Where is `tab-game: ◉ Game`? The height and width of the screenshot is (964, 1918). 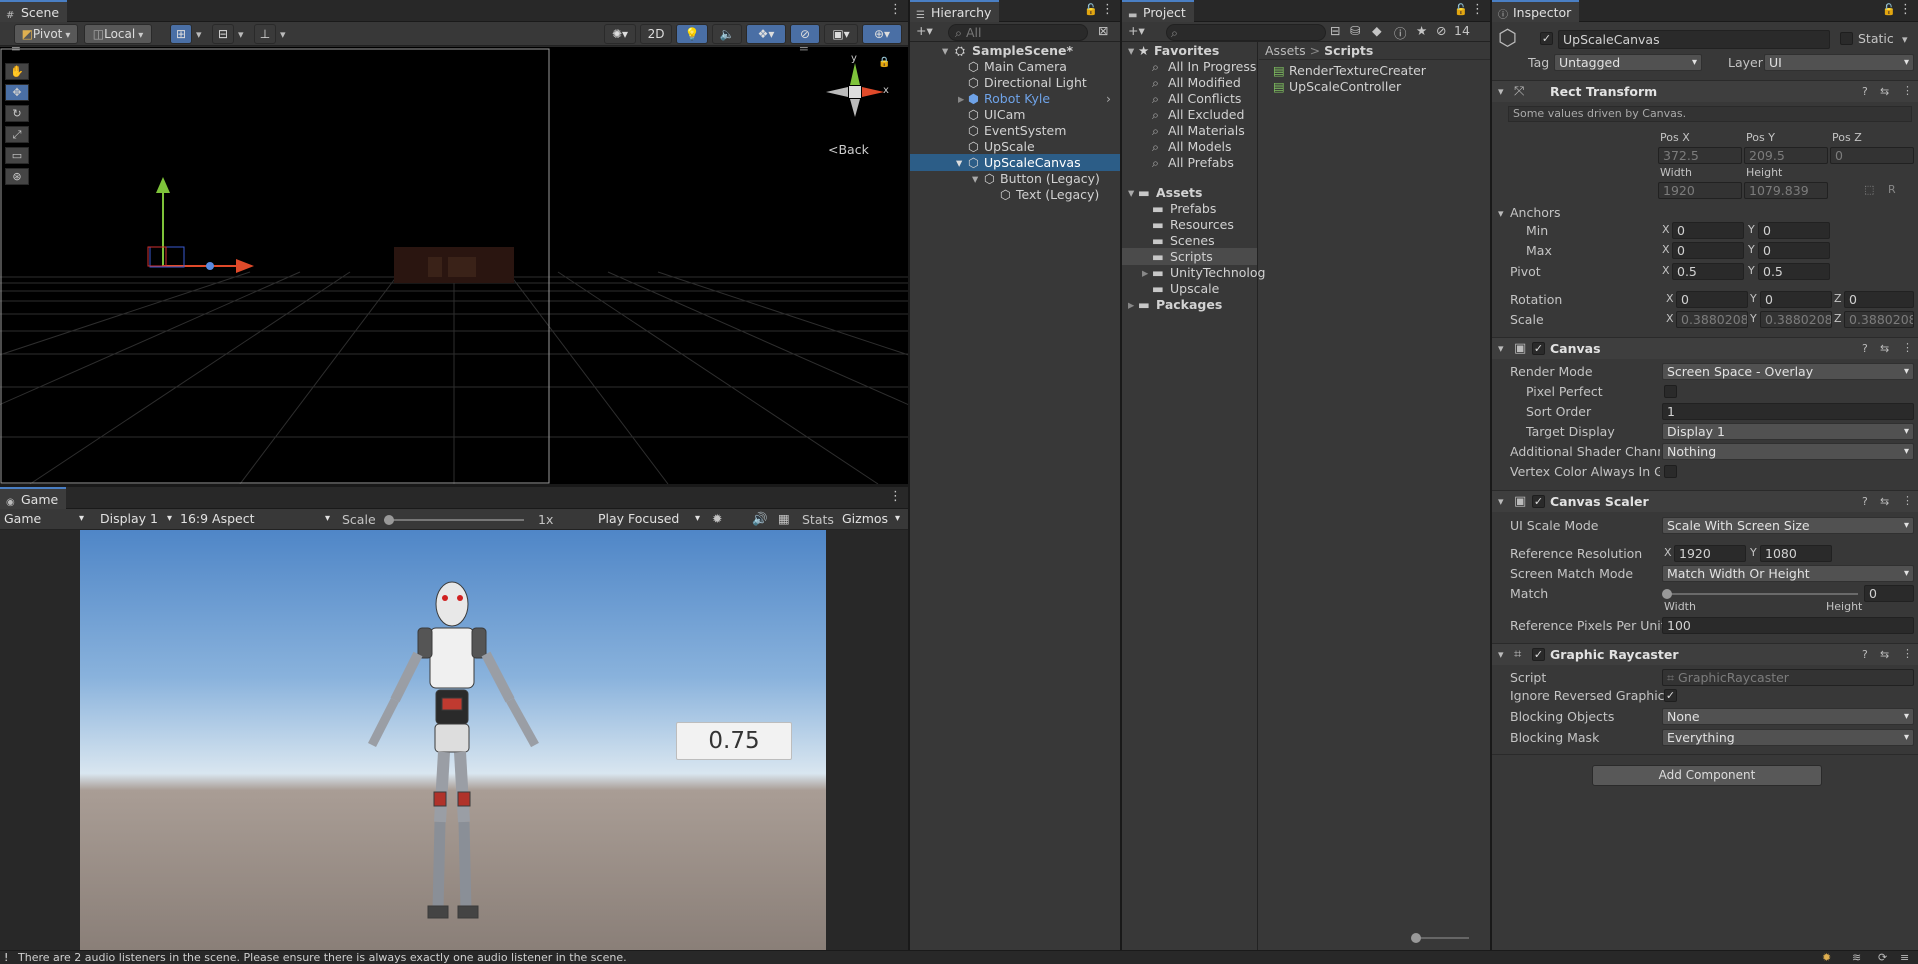
tab-game: ◉ Game is located at coordinates (33, 498).